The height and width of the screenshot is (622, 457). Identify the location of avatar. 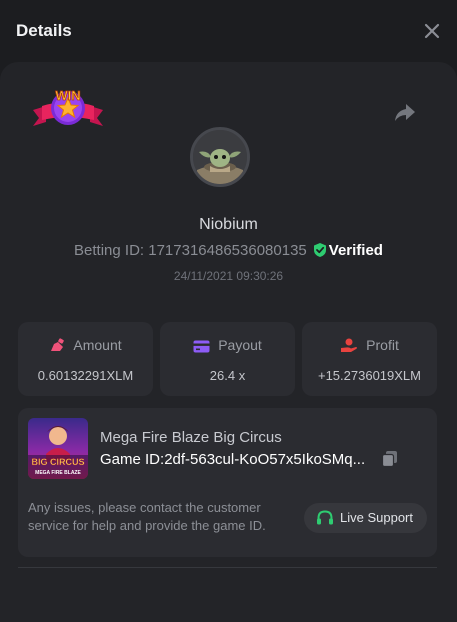
(220, 157).